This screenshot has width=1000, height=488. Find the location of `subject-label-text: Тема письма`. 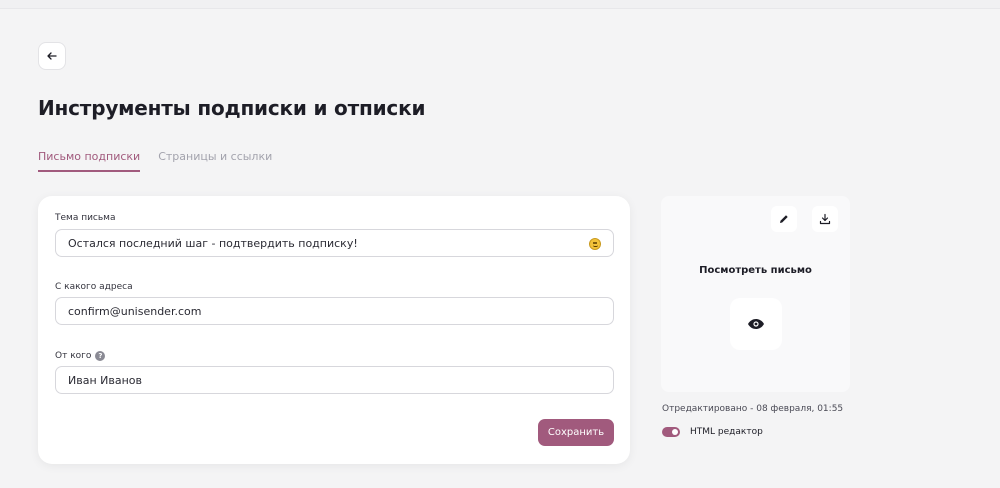

subject-label-text: Тема письма is located at coordinates (85, 218).